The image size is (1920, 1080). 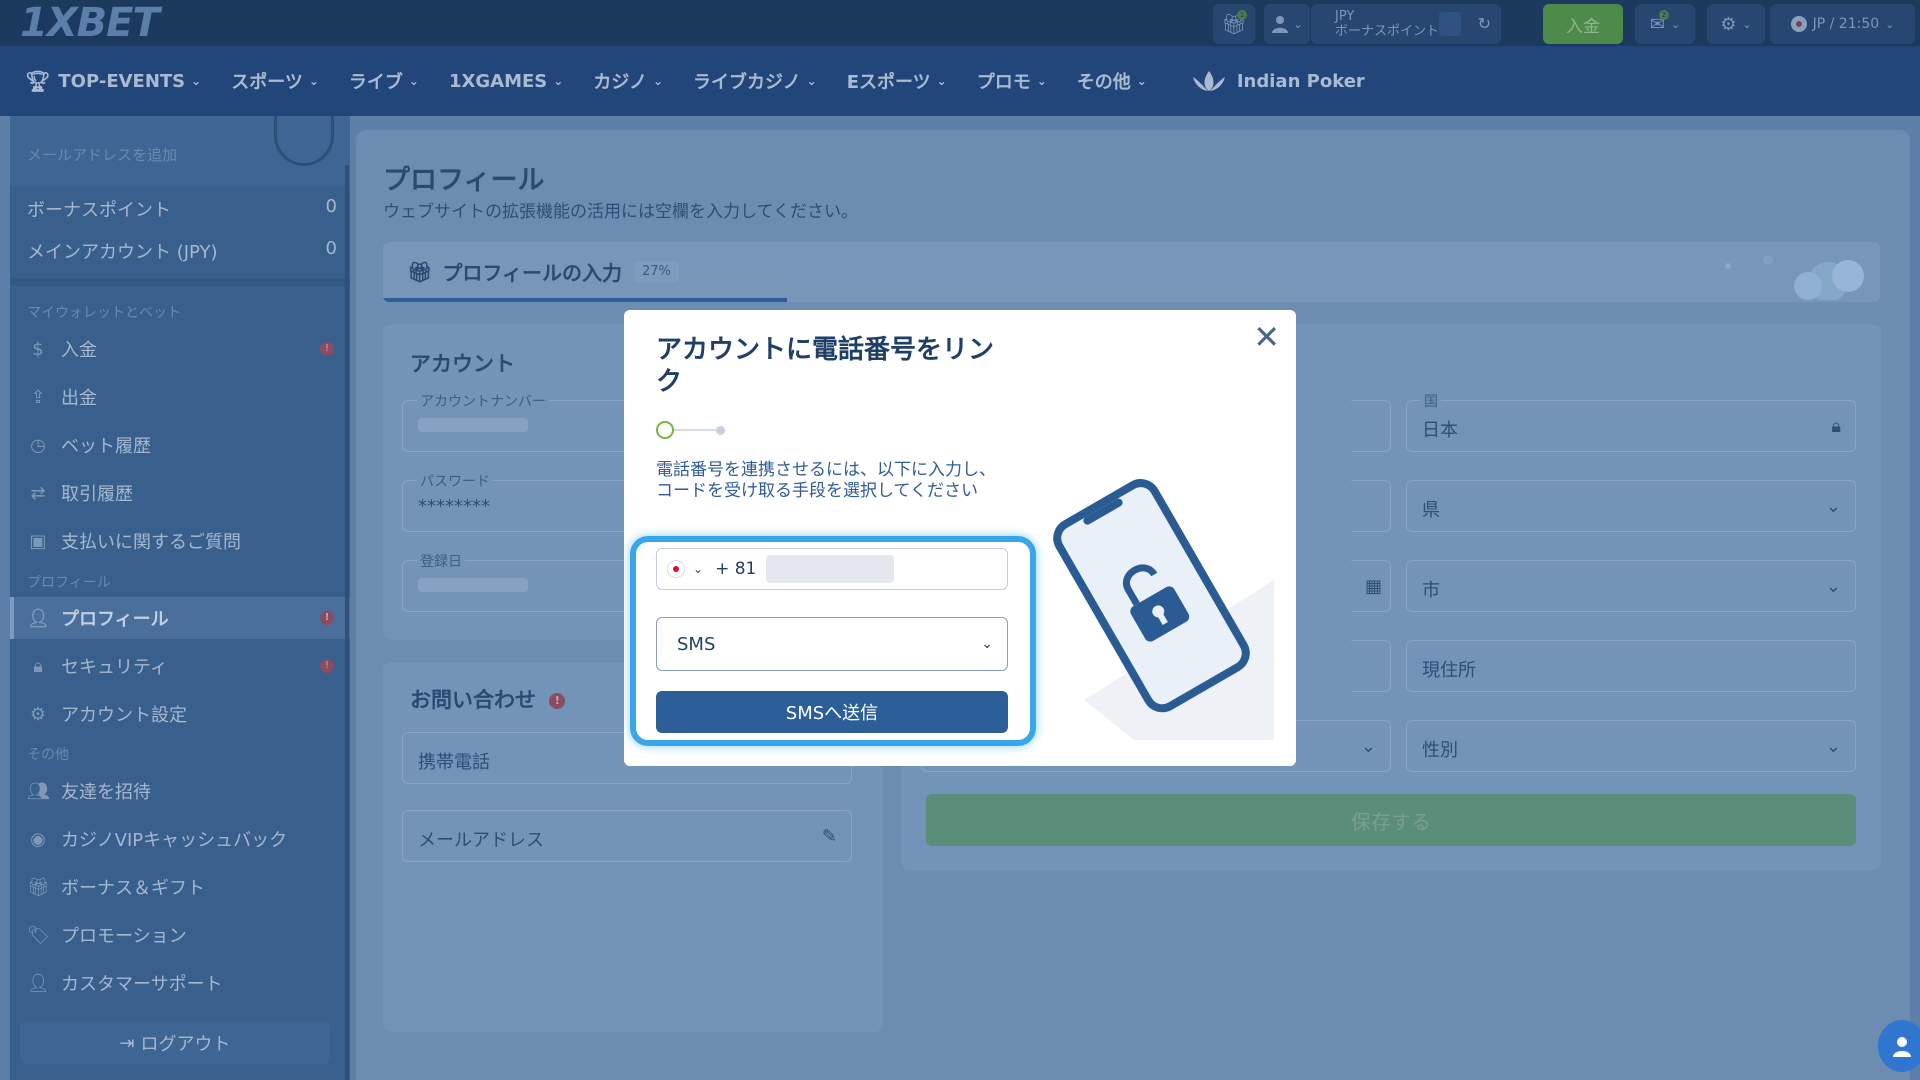 What do you see at coordinates (180, 618) in the screenshot?
I see `sidebar-item-profile: 👤︎ プロフィール !` at bounding box center [180, 618].